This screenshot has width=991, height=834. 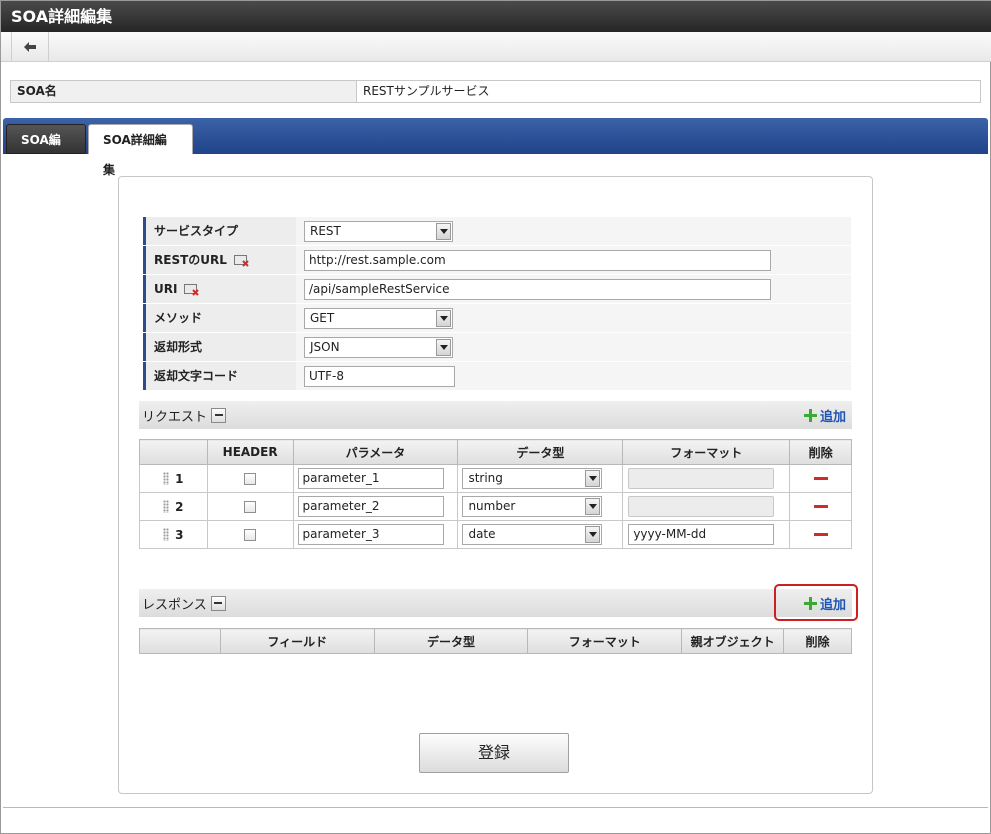 I want to click on plus-icon, so click(x=810, y=415).